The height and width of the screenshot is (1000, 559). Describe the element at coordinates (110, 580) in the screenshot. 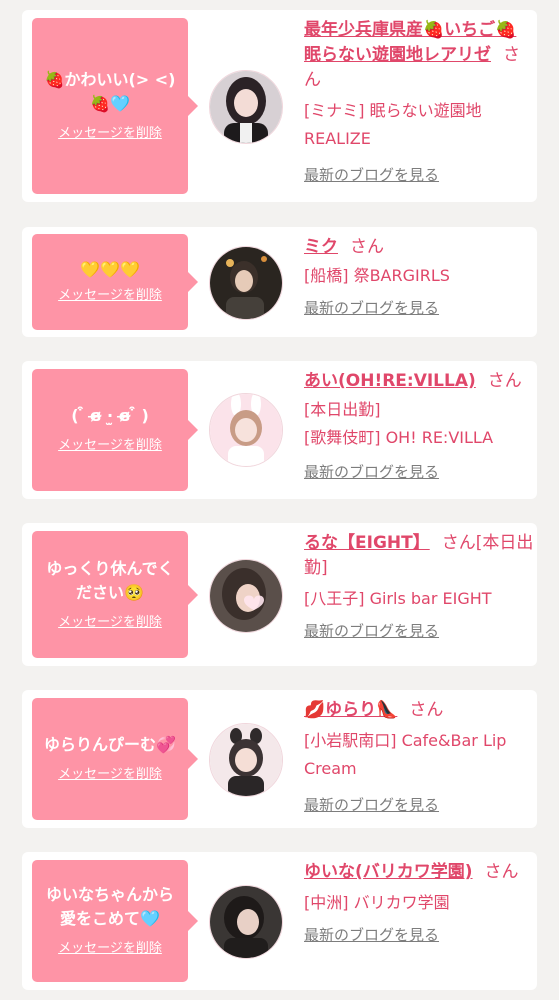

I see `message-text: ゆっくり休んでください🥺` at that location.